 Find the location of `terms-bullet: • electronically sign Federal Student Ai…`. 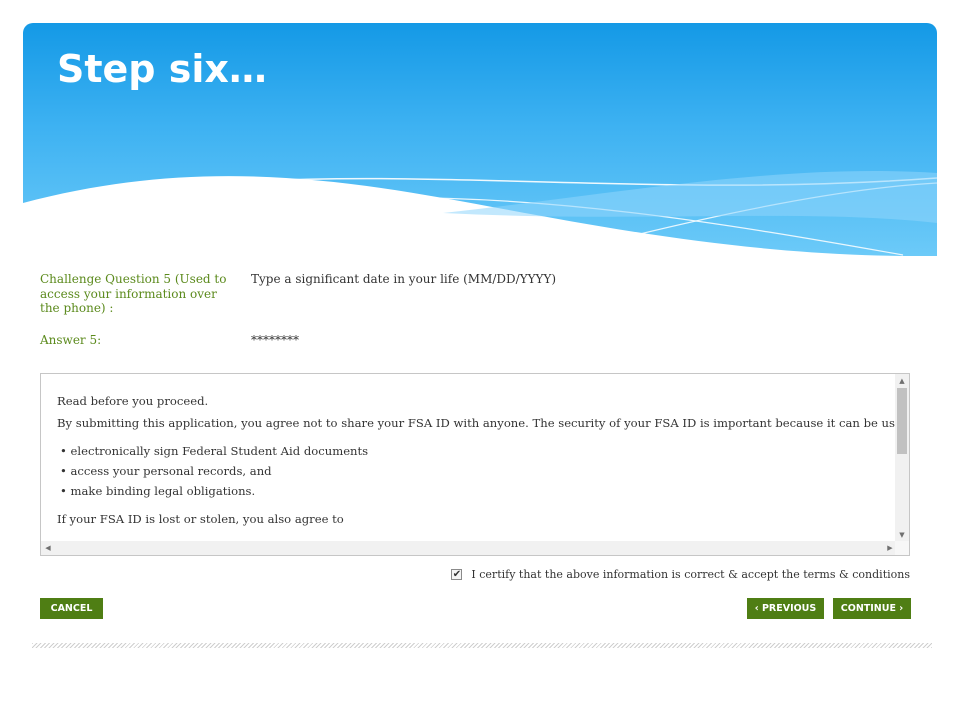

terms-bullet: • electronically sign Federal Student Ai… is located at coordinates (214, 451).